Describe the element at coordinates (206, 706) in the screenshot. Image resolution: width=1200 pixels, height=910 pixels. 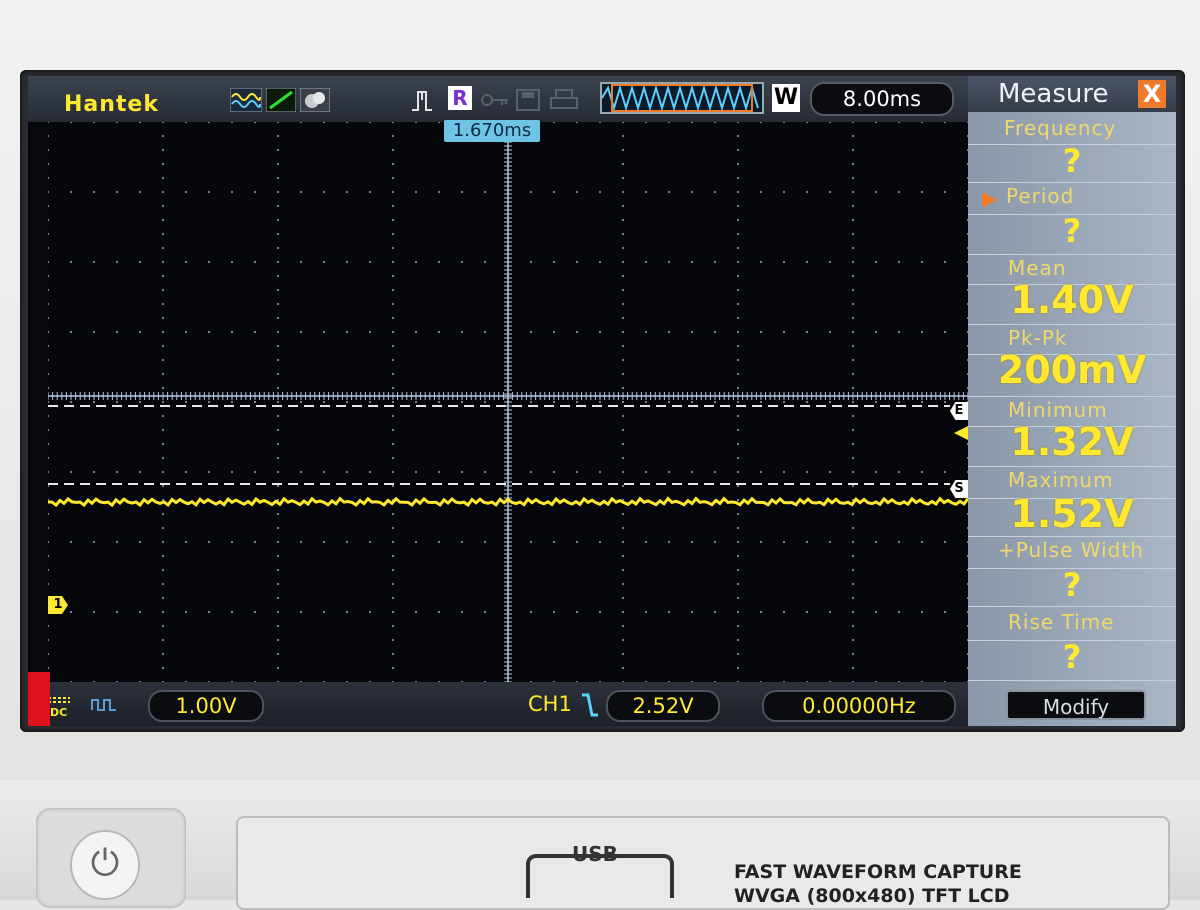
I see `ch1-volts-div: 1.00V` at that location.